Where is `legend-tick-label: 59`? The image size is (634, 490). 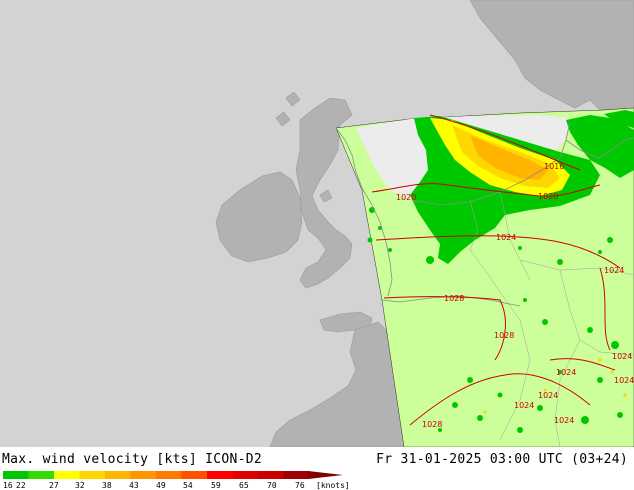 legend-tick-label: 59 is located at coordinates (216, 485).